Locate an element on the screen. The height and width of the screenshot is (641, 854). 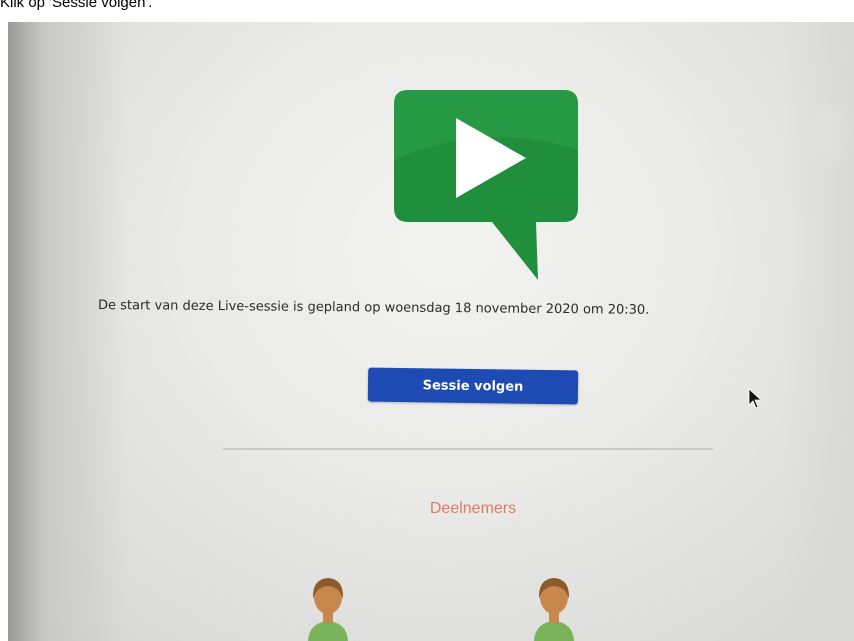
instruction-caption: Klik op 'Sessie volgen'. is located at coordinates (427, 11).